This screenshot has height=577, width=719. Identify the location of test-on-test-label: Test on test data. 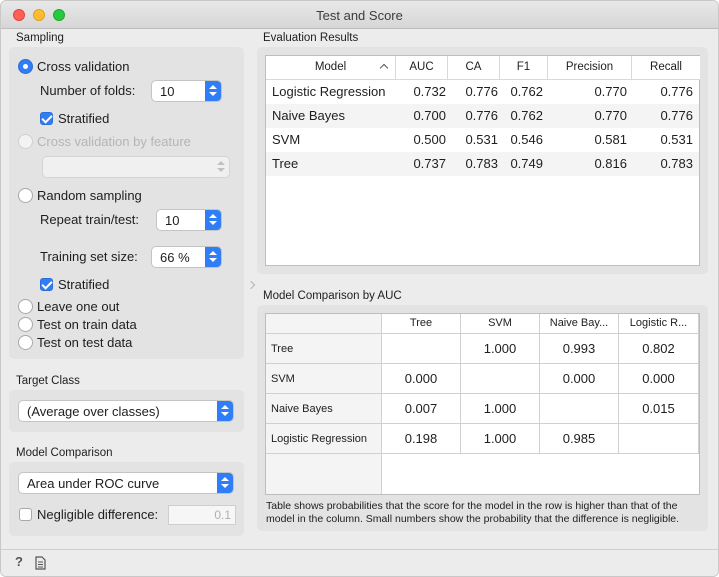
(85, 342).